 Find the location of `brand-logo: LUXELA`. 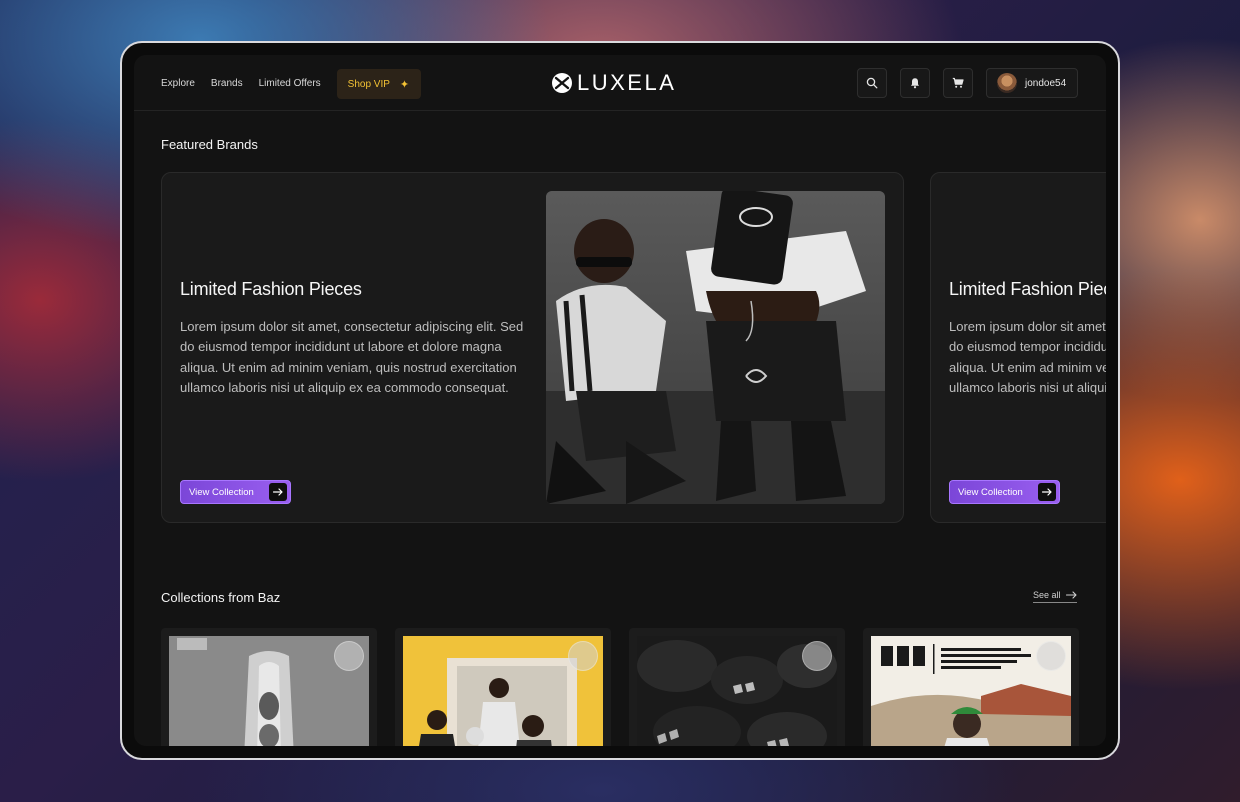

brand-logo: LUXELA is located at coordinates (613, 83).